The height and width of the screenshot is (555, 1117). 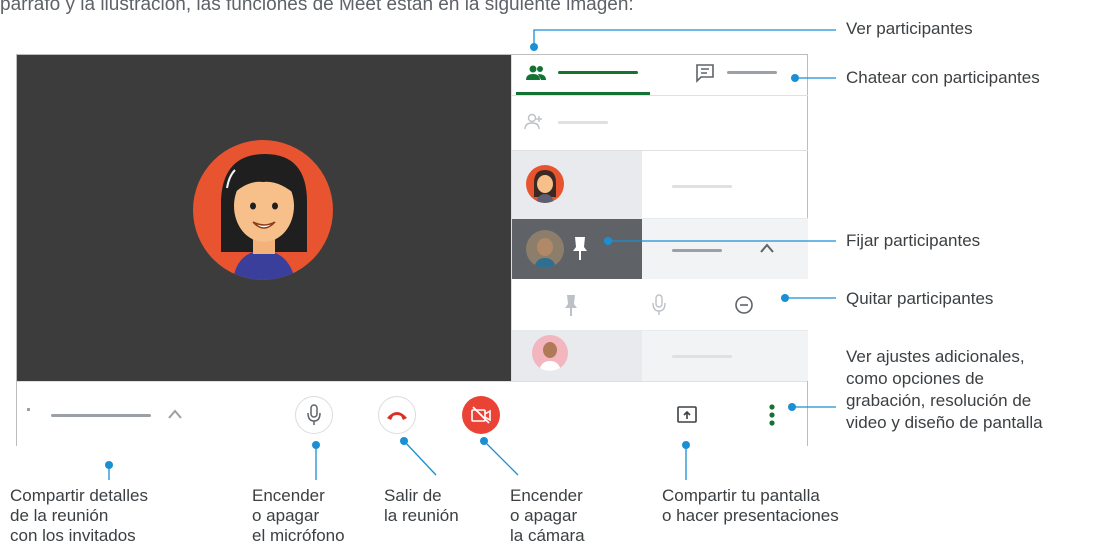 I want to click on callout-chat-participants: Chatear con participantes, so click(x=943, y=77).